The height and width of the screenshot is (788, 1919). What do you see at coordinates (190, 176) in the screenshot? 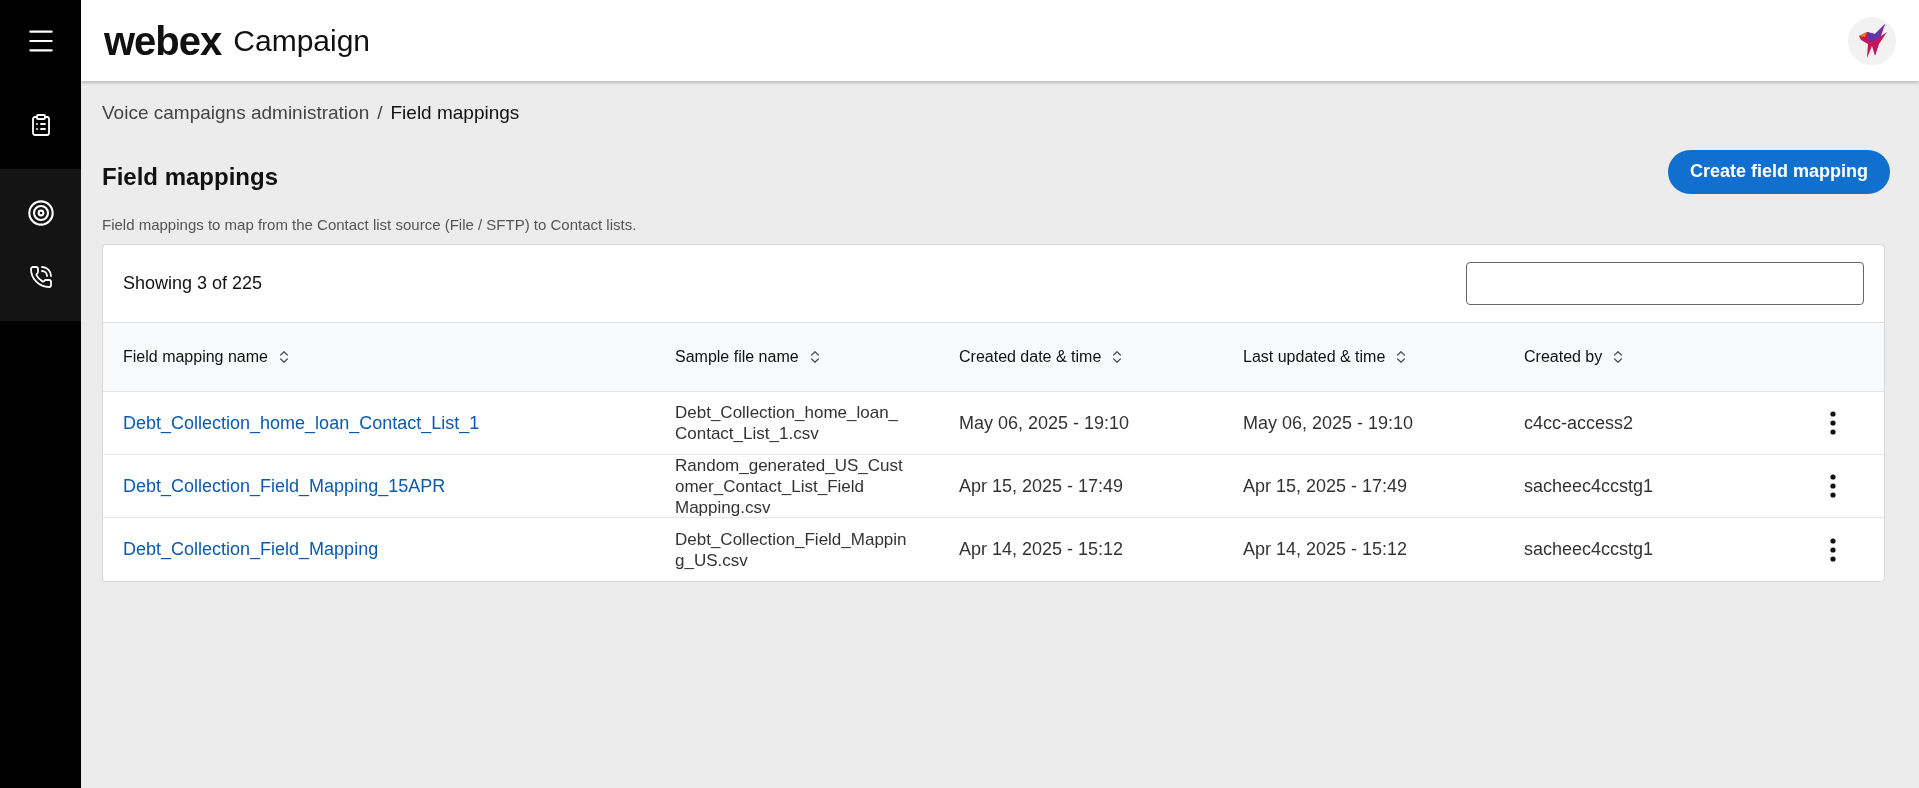
I see `page-title: Field mappings` at bounding box center [190, 176].